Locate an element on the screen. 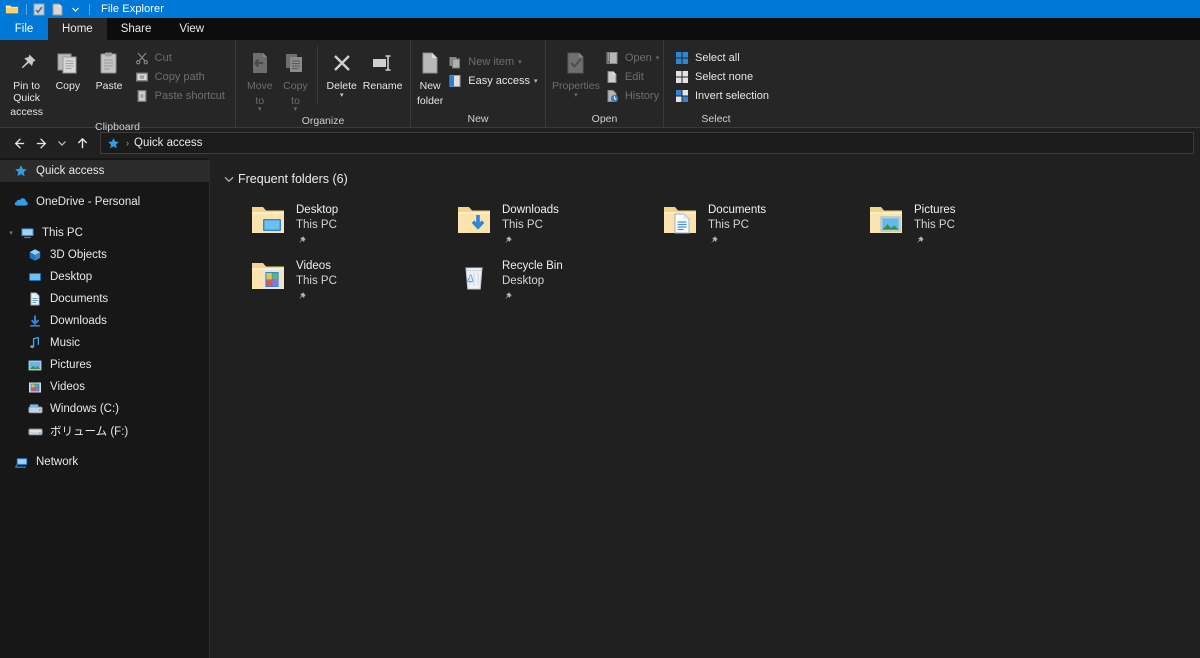 This screenshot has width=1200, height=658. list-item-text: Desktop This PC is located at coordinates (317, 223).